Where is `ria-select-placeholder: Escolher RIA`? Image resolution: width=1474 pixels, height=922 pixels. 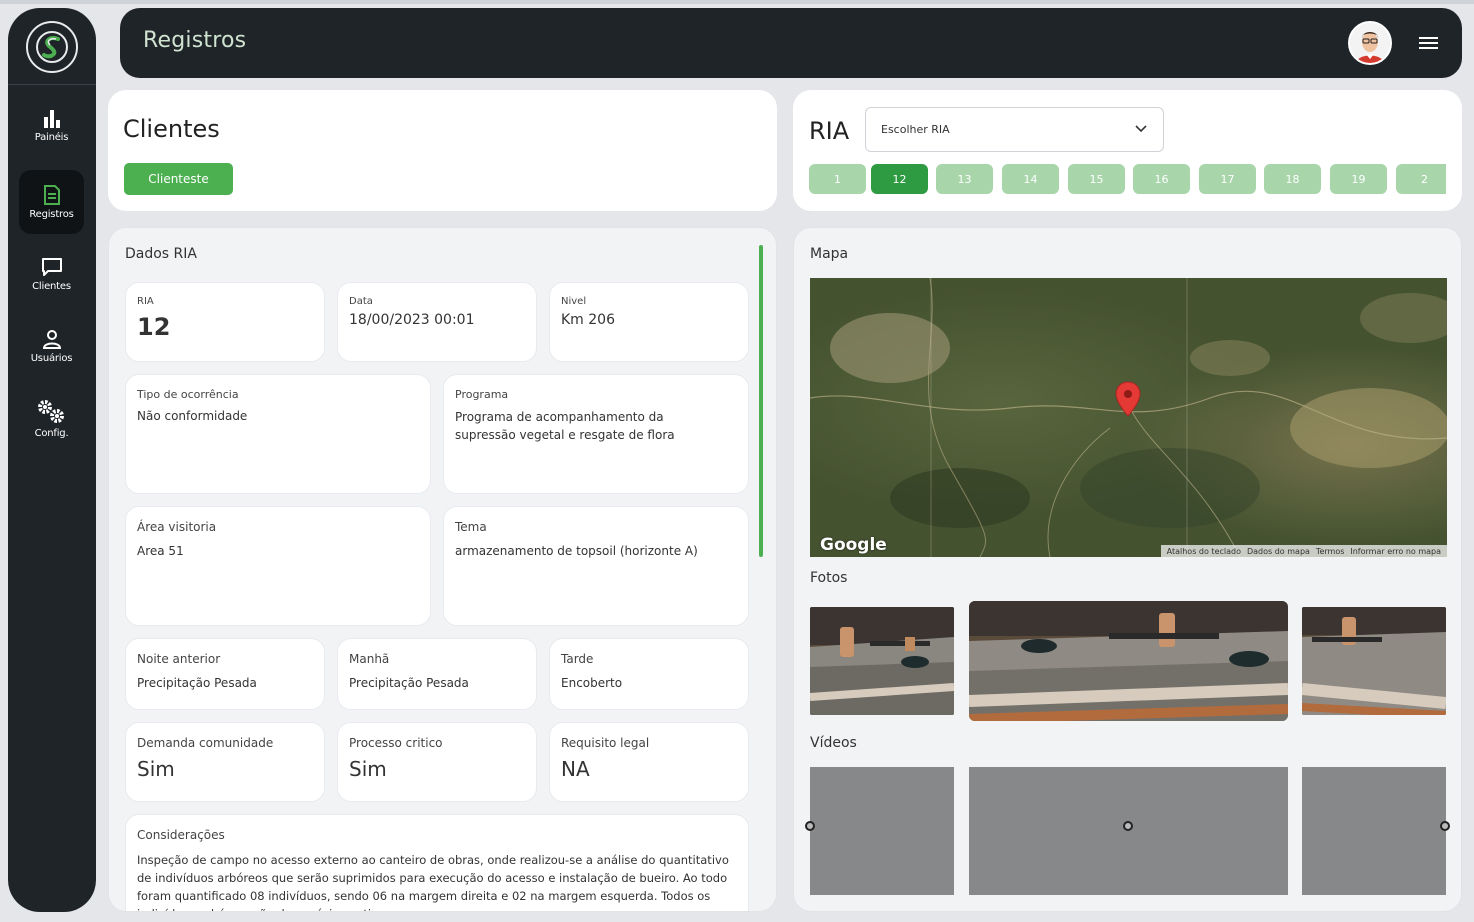
ria-select-placeholder: Escolher RIA is located at coordinates (915, 129).